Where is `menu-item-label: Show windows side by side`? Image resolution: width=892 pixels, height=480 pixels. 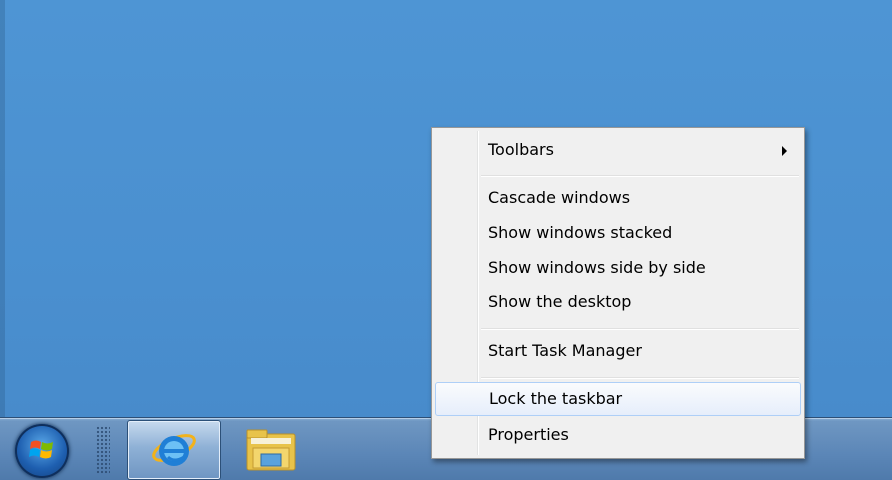 menu-item-label: Show windows side by side is located at coordinates (597, 267).